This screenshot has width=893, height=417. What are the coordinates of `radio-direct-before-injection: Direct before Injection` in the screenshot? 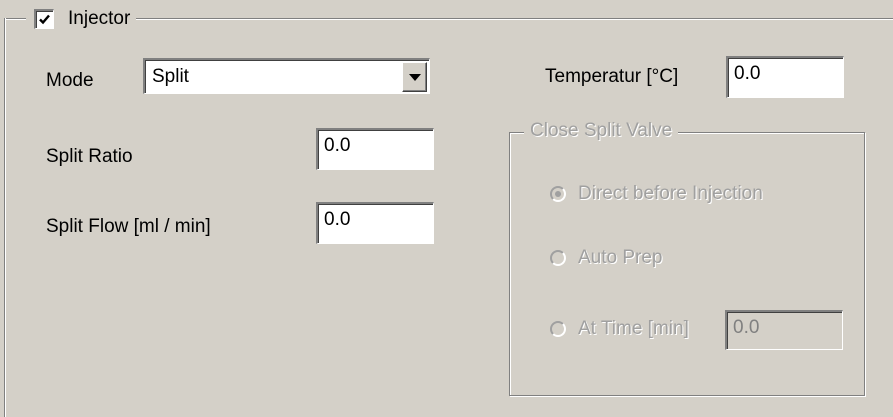 It's located at (656, 194).